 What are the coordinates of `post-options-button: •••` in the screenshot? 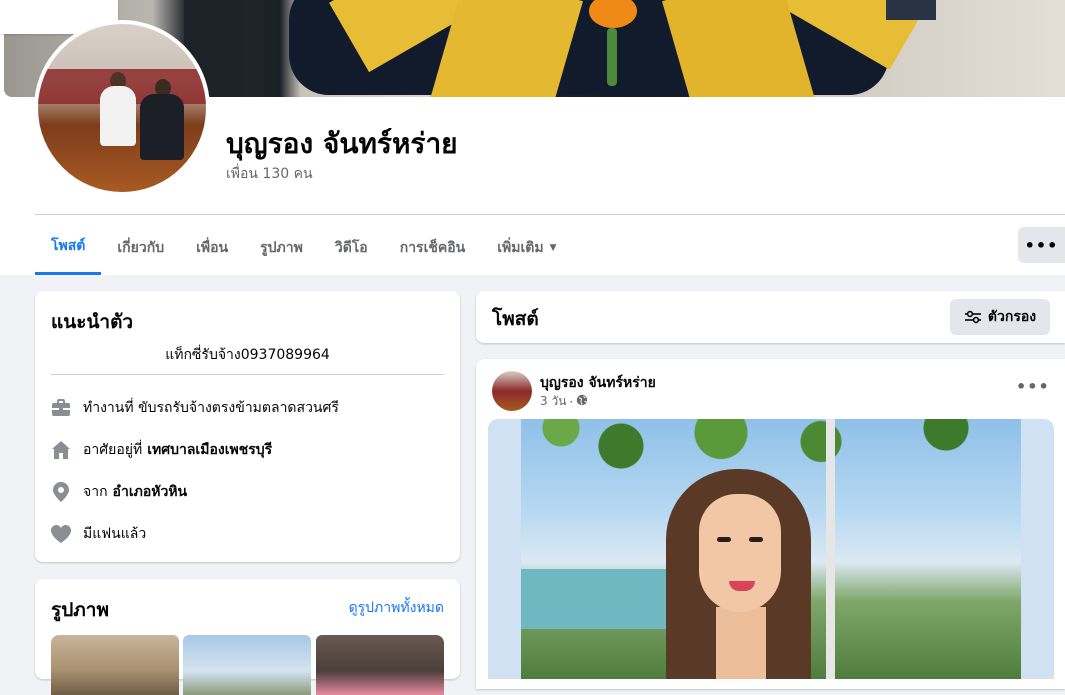 It's located at (1033, 386).